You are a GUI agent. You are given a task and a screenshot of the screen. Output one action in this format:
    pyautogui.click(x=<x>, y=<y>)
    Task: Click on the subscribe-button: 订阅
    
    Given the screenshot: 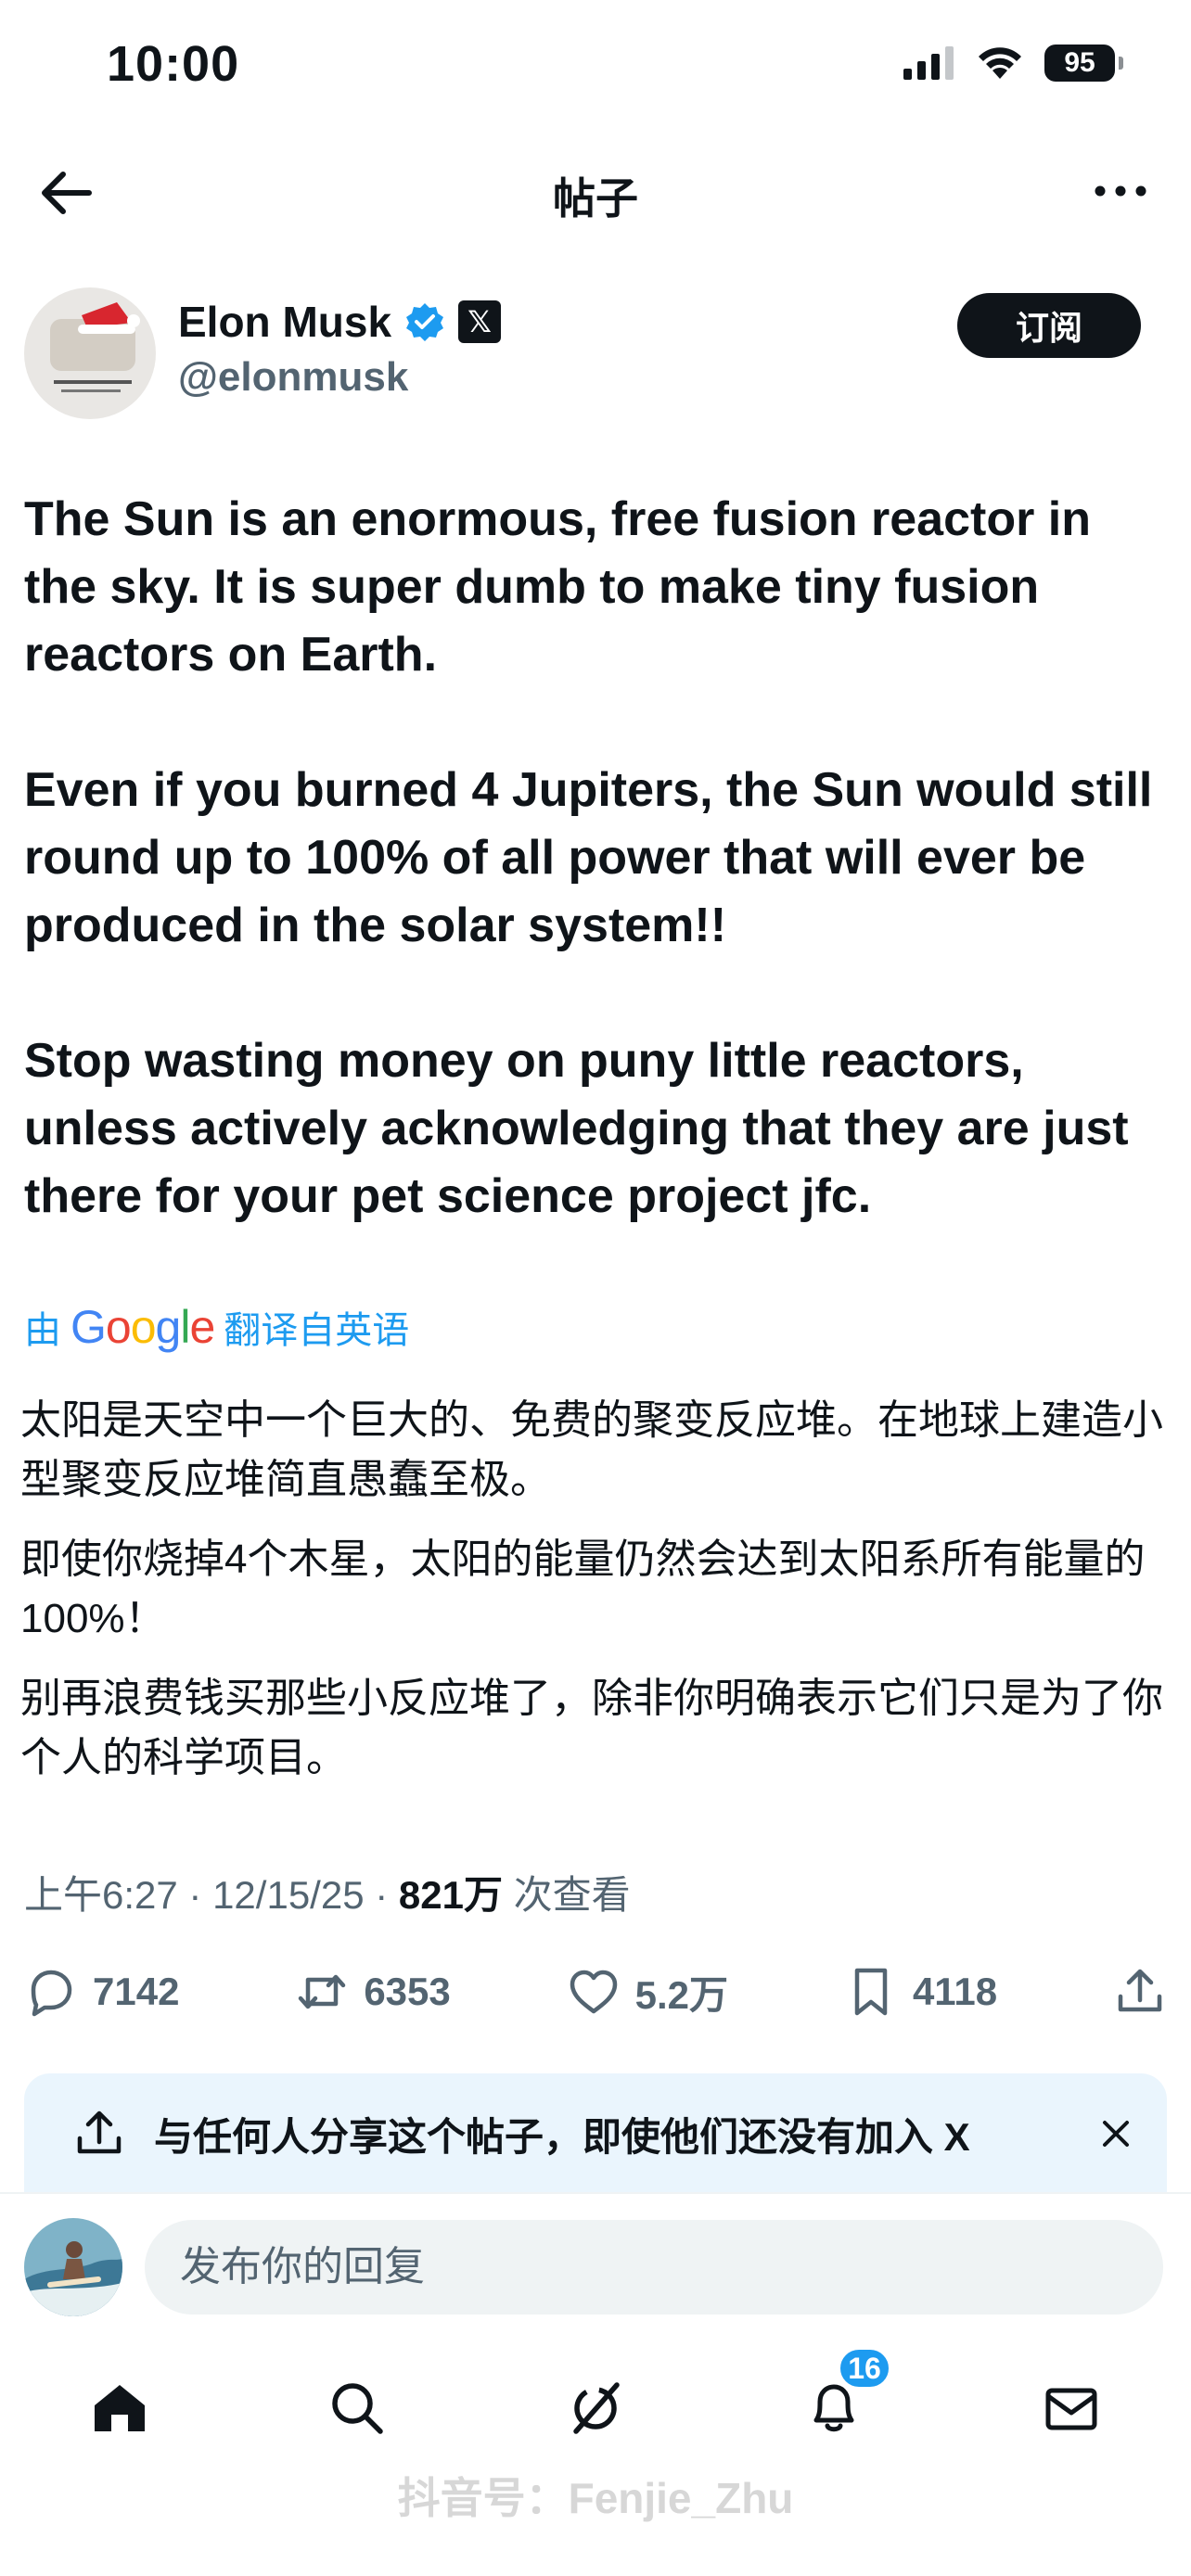 What is the action you would take?
    pyautogui.click(x=1049, y=326)
    